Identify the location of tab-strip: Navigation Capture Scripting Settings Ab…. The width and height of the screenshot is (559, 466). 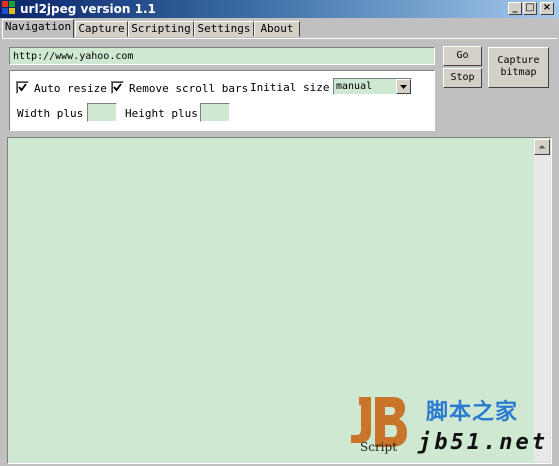
(279, 28).